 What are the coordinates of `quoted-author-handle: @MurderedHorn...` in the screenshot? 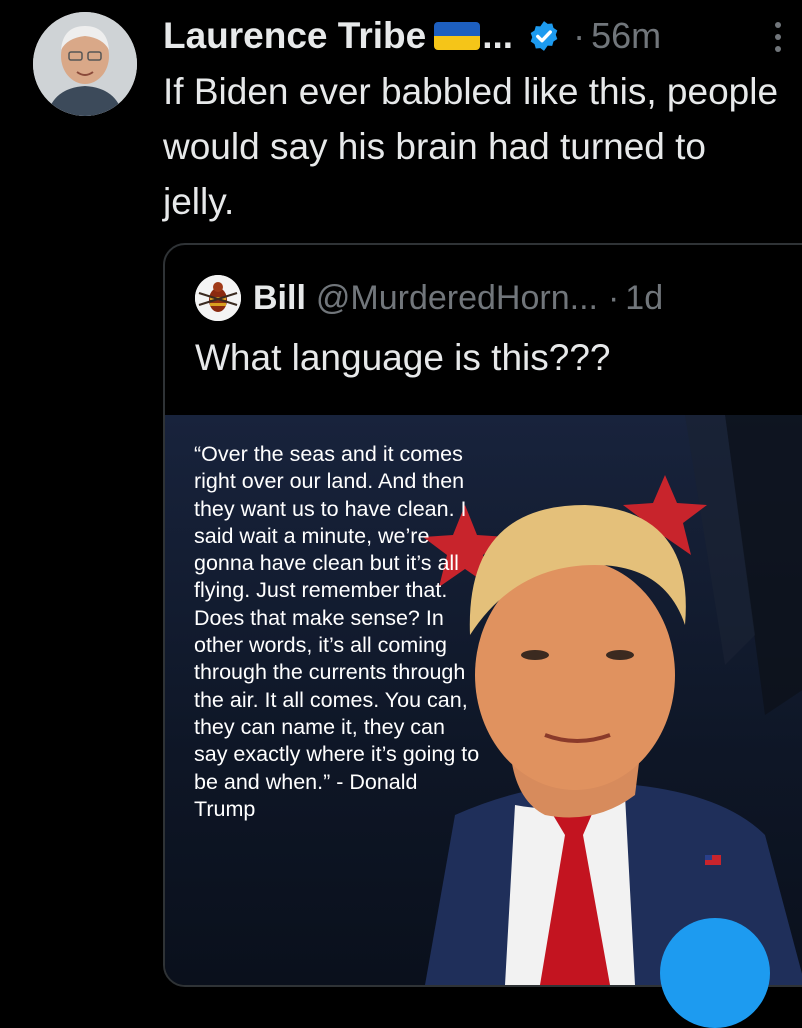 It's located at (457, 298).